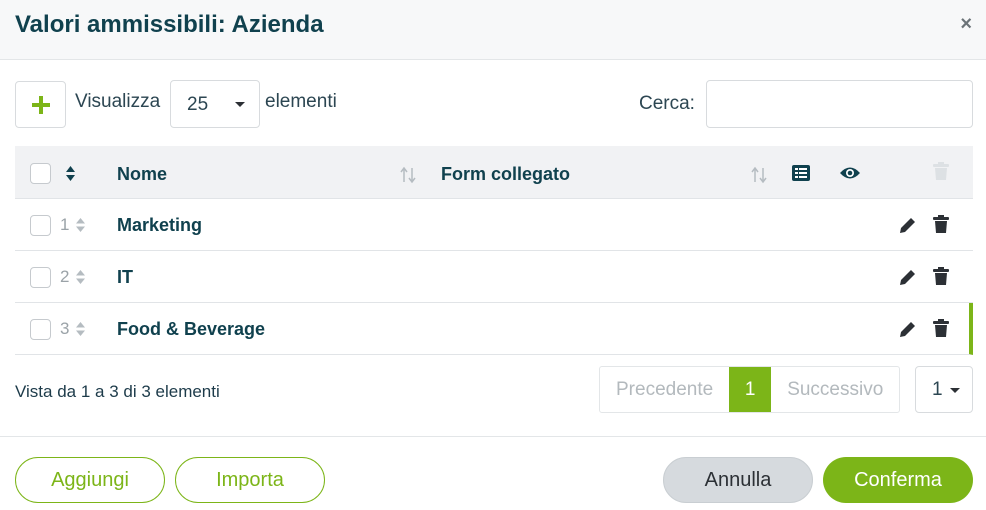 The image size is (986, 510). I want to click on page-size-value: 25, so click(198, 104).